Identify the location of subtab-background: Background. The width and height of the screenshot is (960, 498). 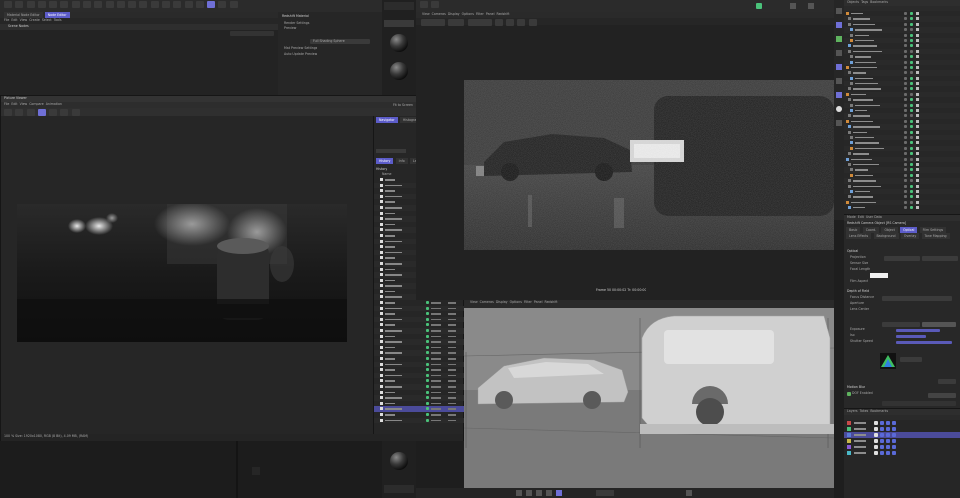
(886, 236).